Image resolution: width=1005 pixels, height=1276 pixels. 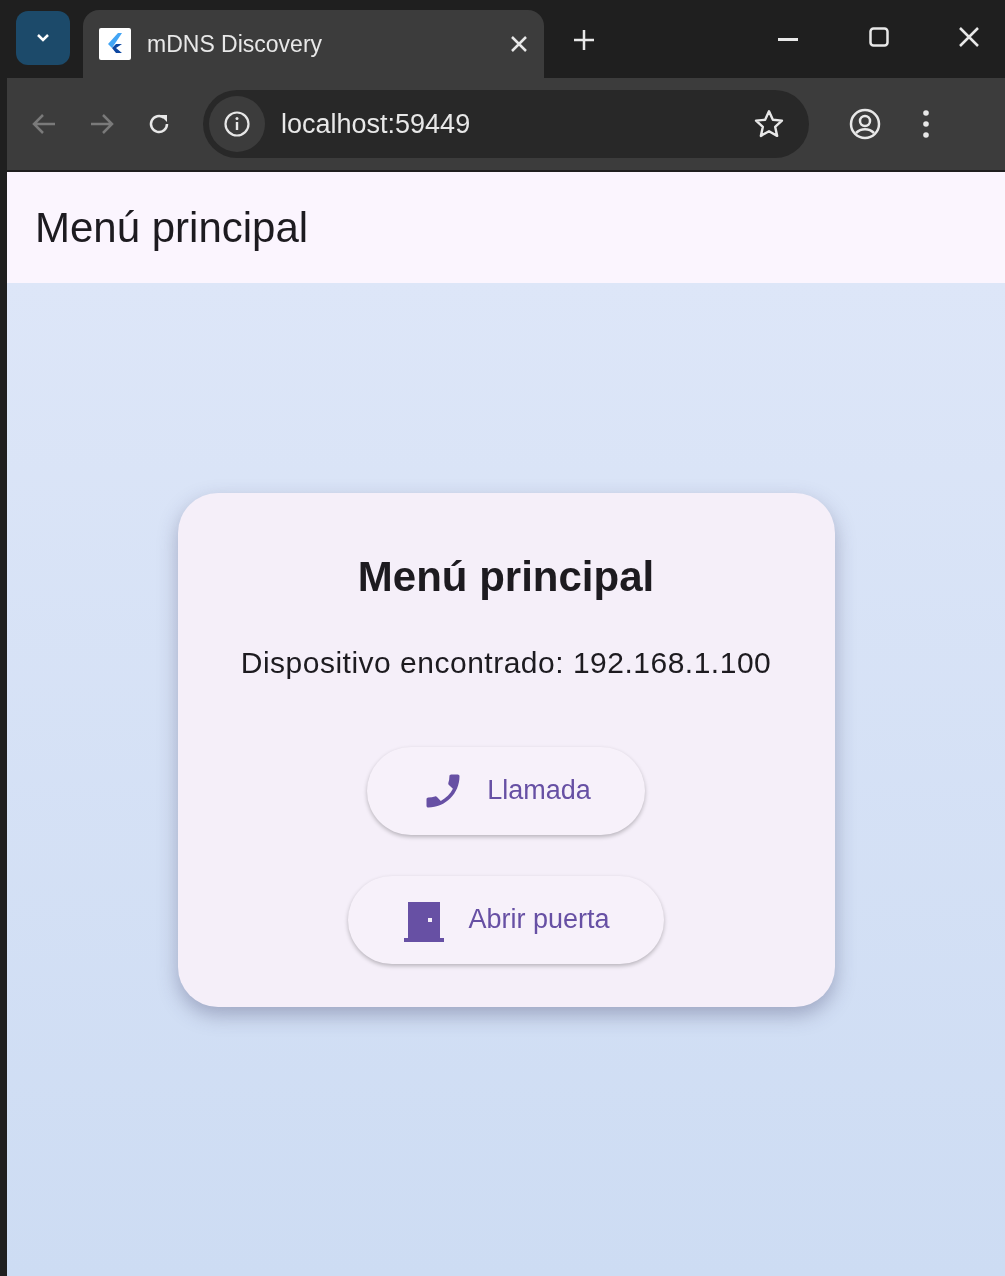 What do you see at coordinates (115, 44) in the screenshot?
I see `app-logo-icon` at bounding box center [115, 44].